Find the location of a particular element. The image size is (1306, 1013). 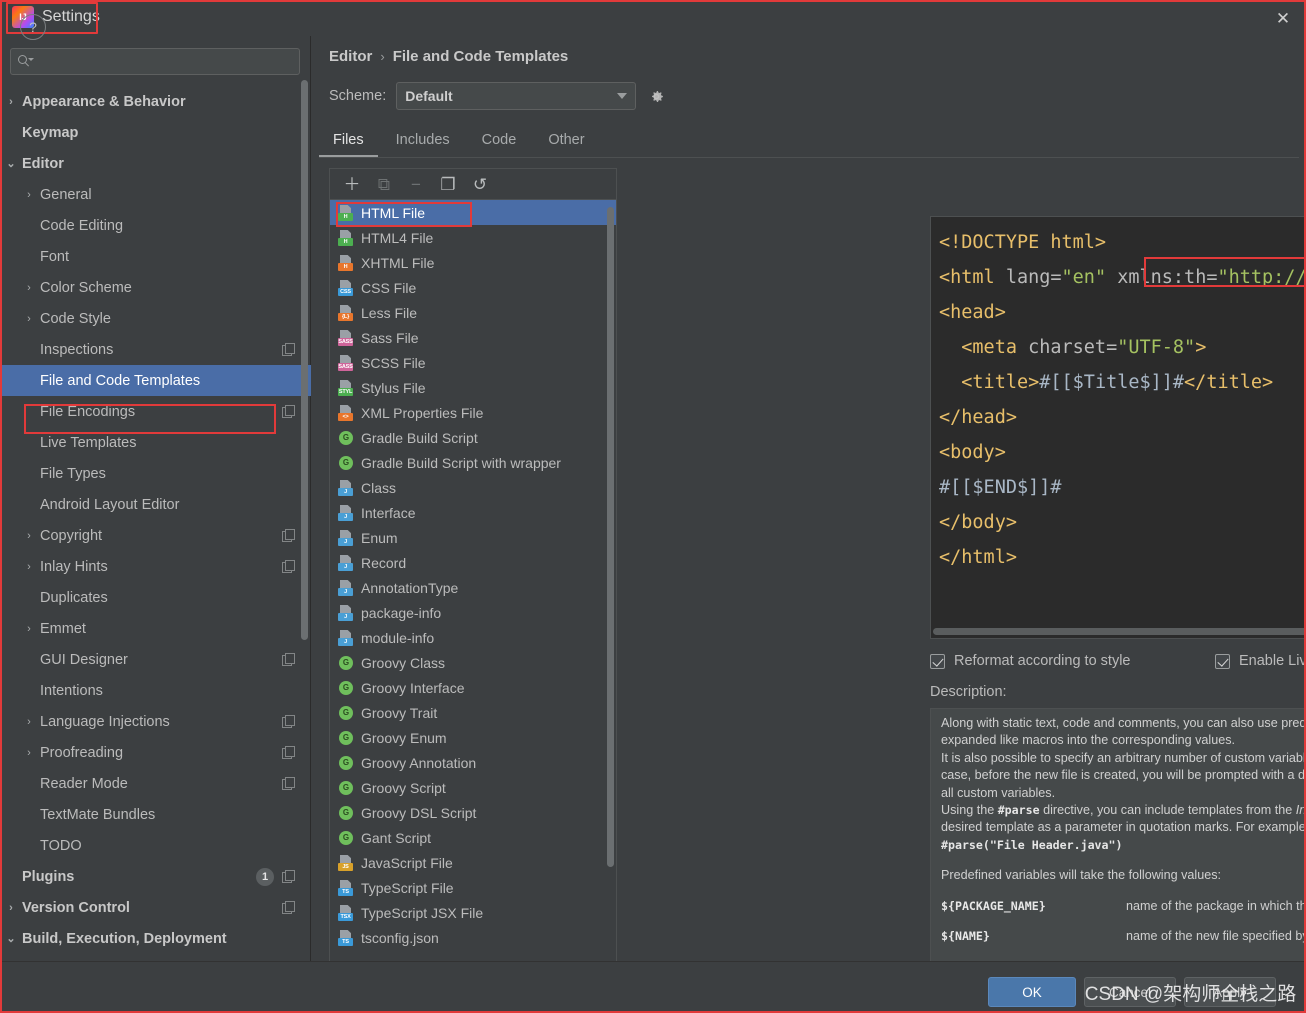

template-list-item: G Gradle Build Script is located at coordinates (473, 437).